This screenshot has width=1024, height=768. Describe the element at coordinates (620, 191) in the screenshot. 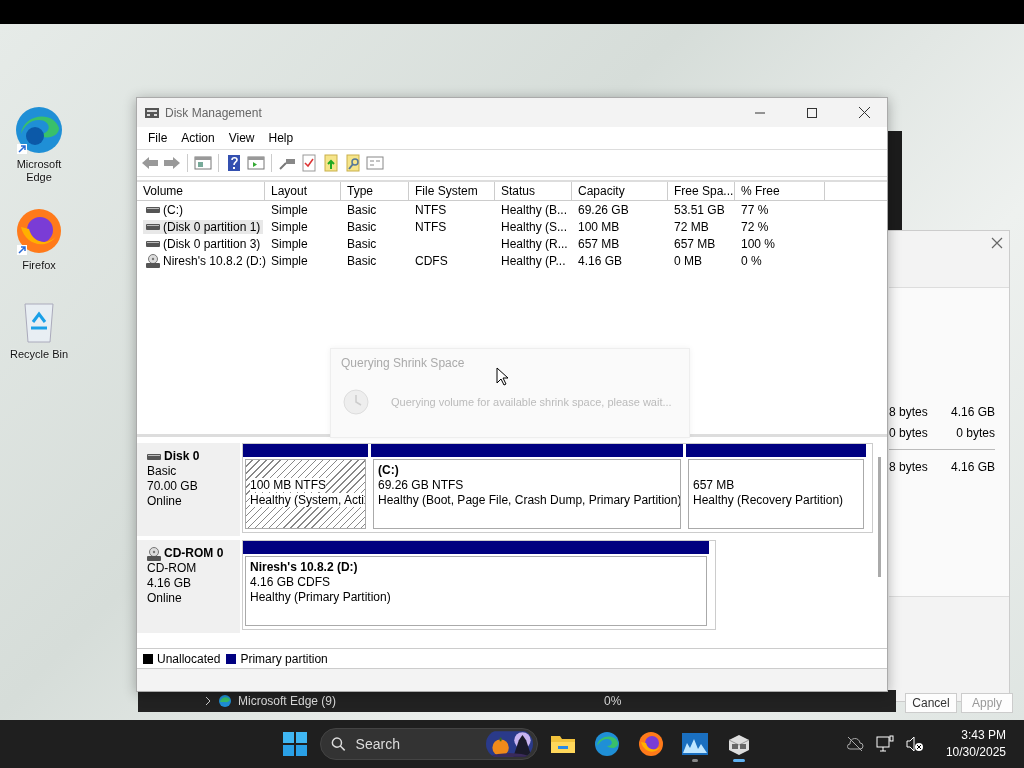

I see `column-header: Capacity` at that location.